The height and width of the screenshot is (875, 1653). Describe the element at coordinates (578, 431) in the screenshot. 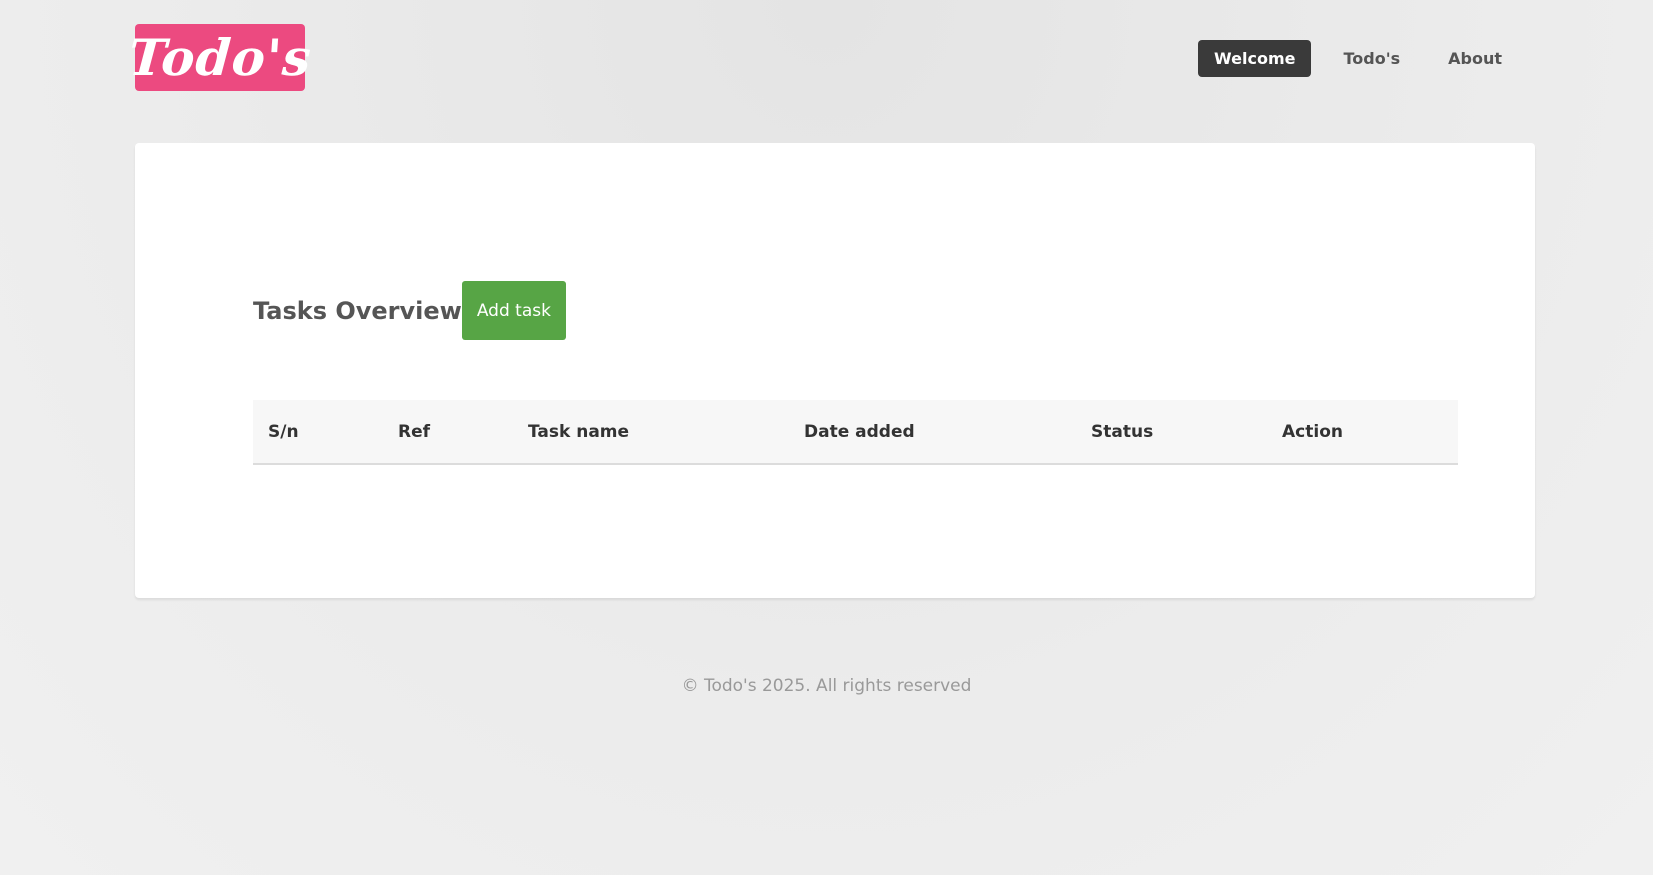

I see `column-header-task-name: Task name` at that location.